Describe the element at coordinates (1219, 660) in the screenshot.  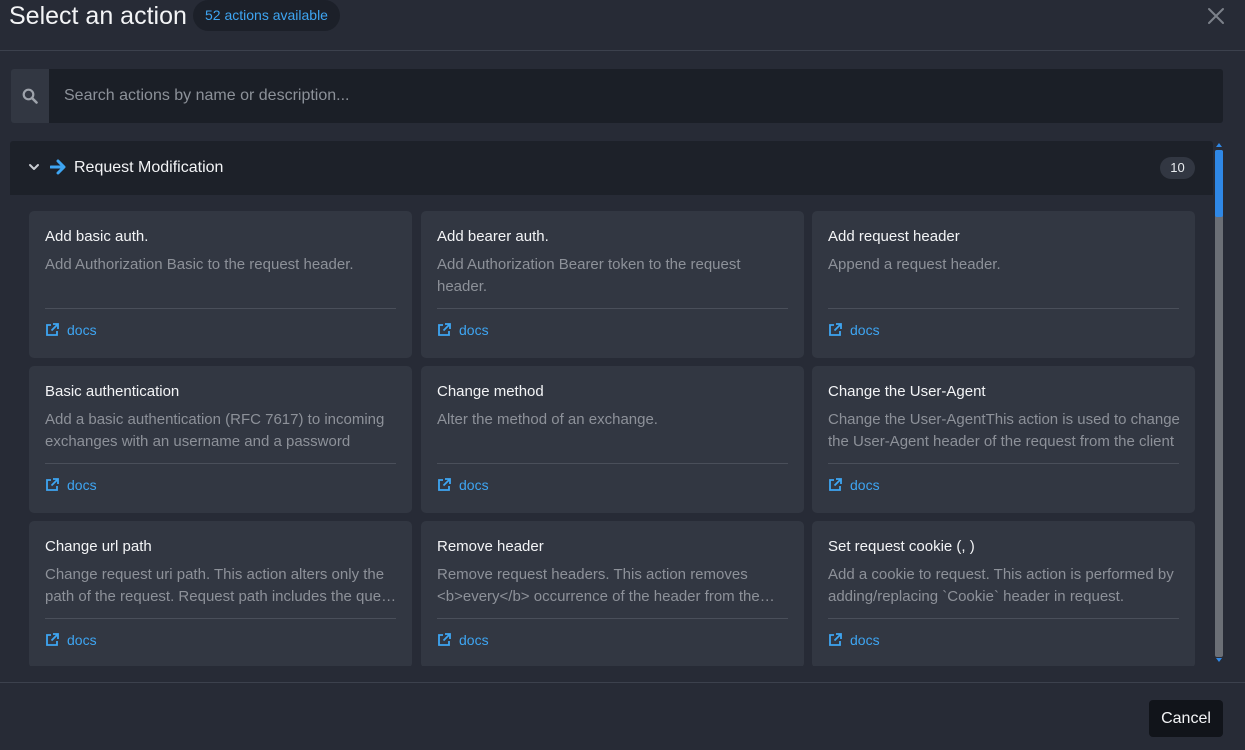
I see `scroll-down-arrow-icon` at that location.